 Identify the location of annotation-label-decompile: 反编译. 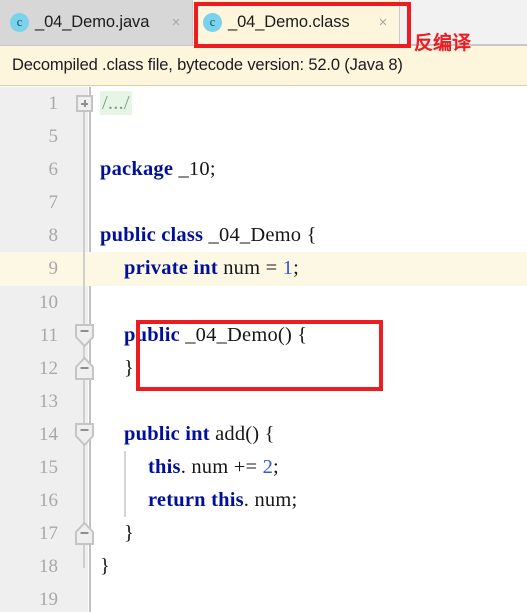
(443, 43).